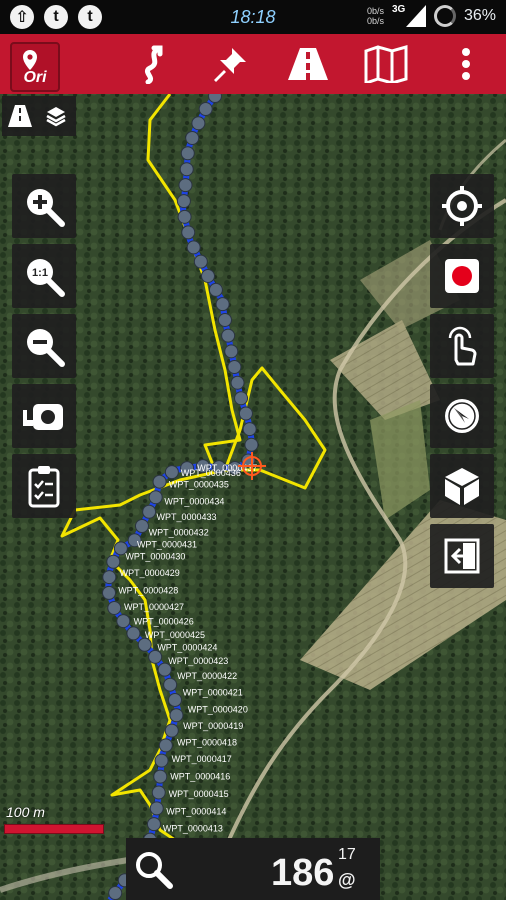 The image size is (506, 900). I want to click on compass-icon, so click(462, 416).